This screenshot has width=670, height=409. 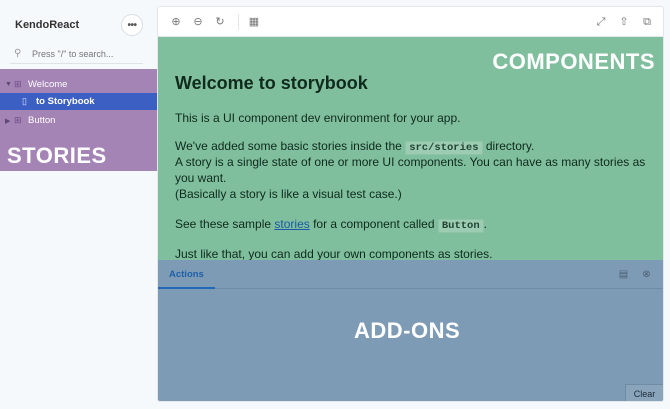 What do you see at coordinates (623, 274) in the screenshot?
I see `panel-layout-icon: ▤` at bounding box center [623, 274].